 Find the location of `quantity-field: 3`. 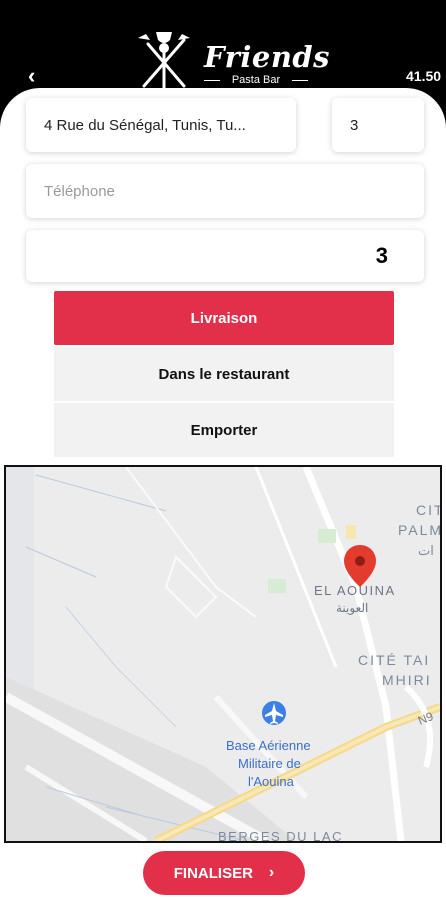

quantity-field: 3 is located at coordinates (225, 256).